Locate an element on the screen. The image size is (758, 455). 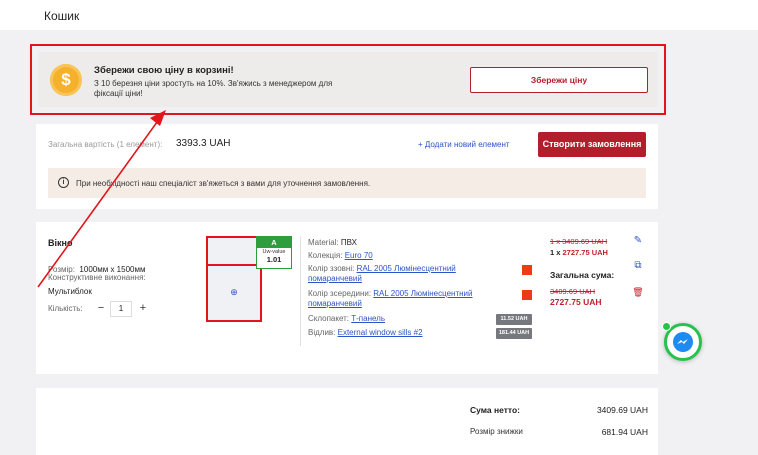
promo-title: Збережи свою ціну в корзині! is located at coordinates (164, 70).